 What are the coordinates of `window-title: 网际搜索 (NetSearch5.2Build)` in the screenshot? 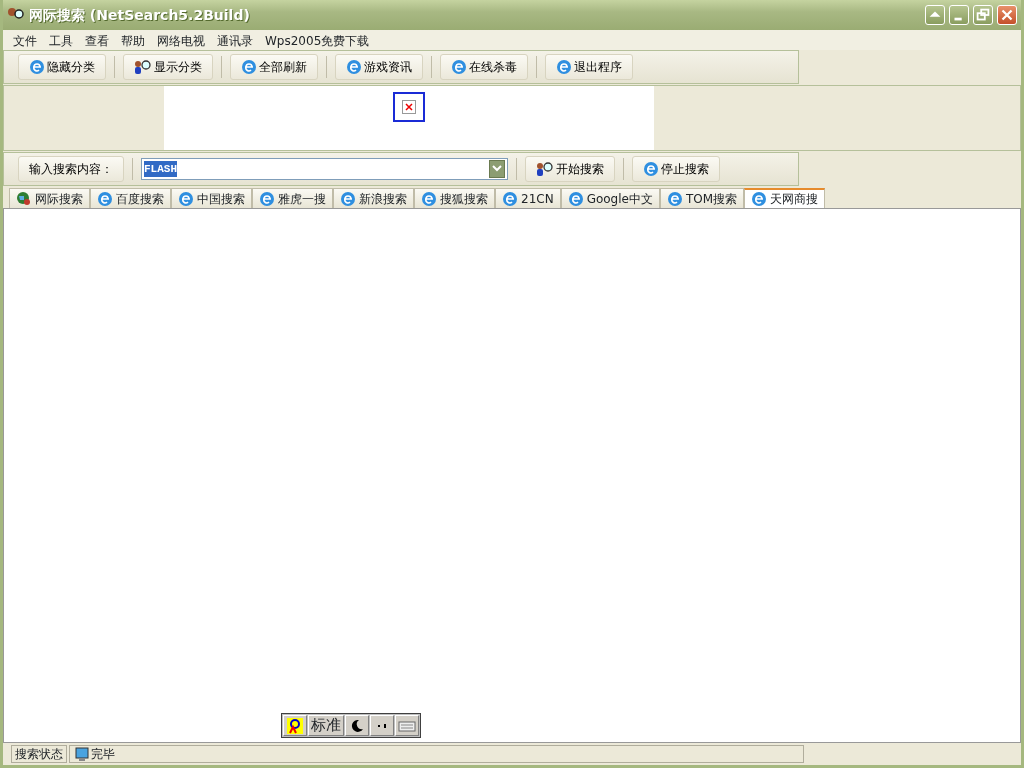 It's located at (139, 15).